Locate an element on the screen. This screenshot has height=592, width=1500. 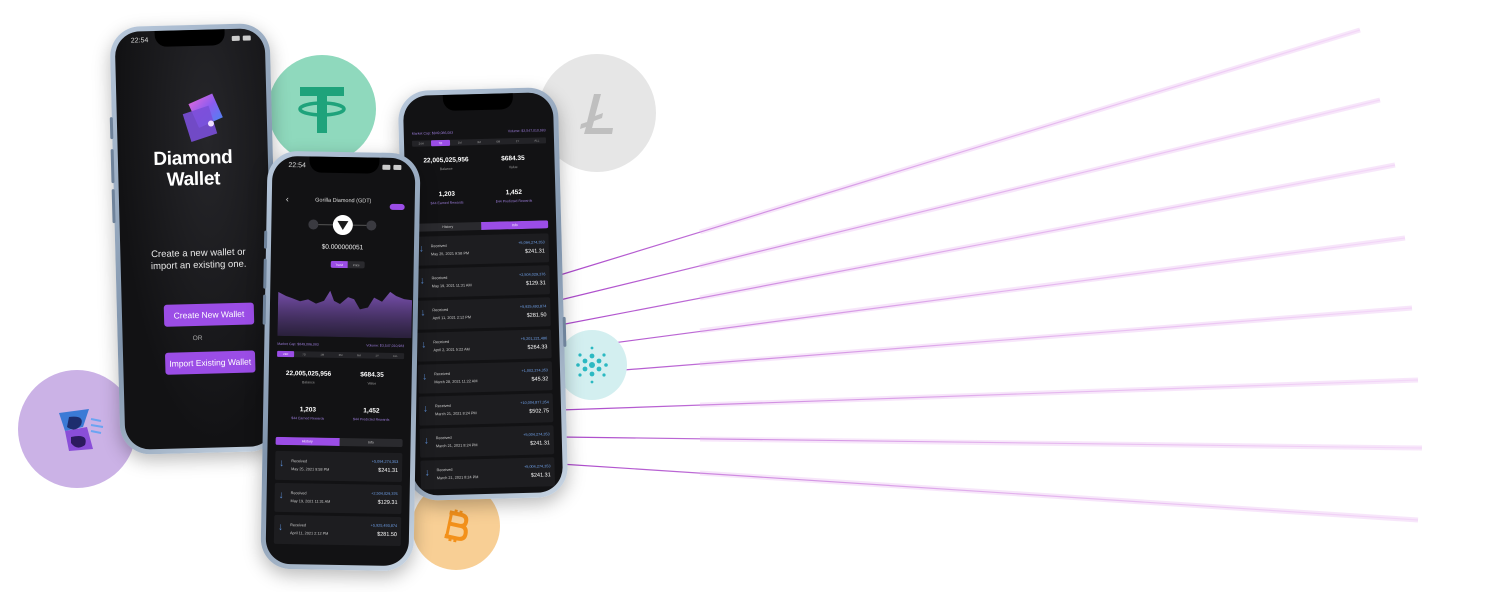
toggle-price: Price is located at coordinates (356, 264).